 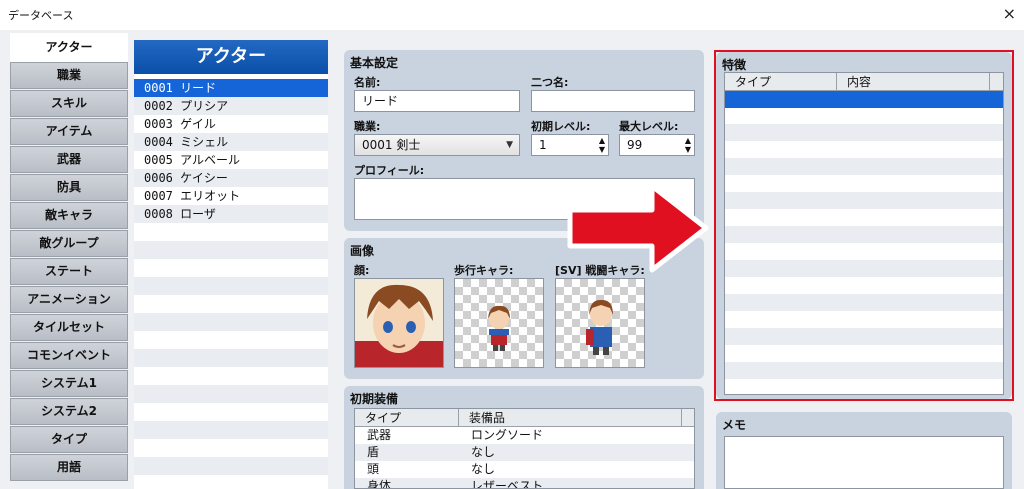 What do you see at coordinates (69, 439) in the screenshot?
I see `tab-types: タイプ` at bounding box center [69, 439].